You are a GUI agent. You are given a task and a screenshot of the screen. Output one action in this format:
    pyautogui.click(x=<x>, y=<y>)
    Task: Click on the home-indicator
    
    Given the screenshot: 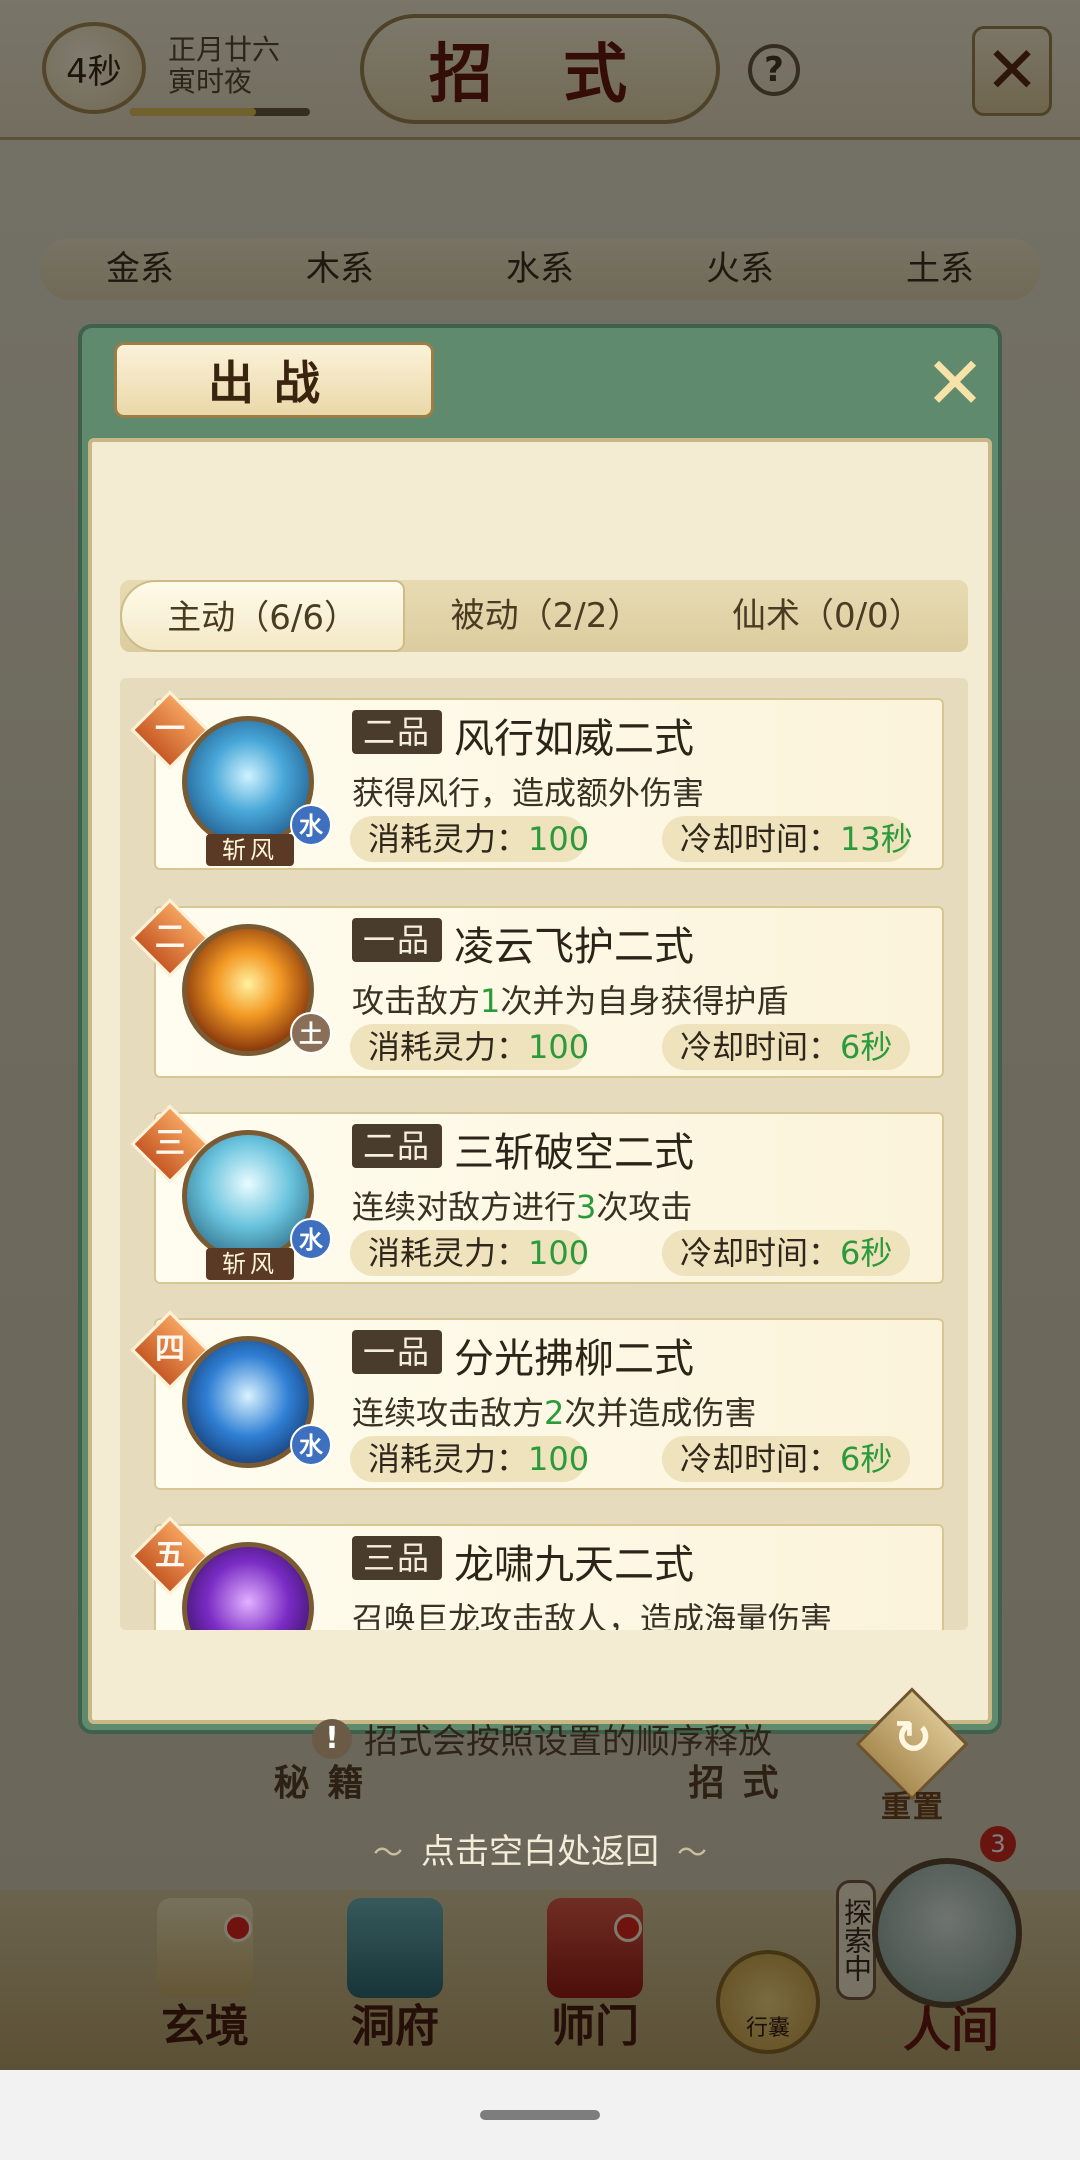 What is the action you would take?
    pyautogui.click(x=540, y=2115)
    